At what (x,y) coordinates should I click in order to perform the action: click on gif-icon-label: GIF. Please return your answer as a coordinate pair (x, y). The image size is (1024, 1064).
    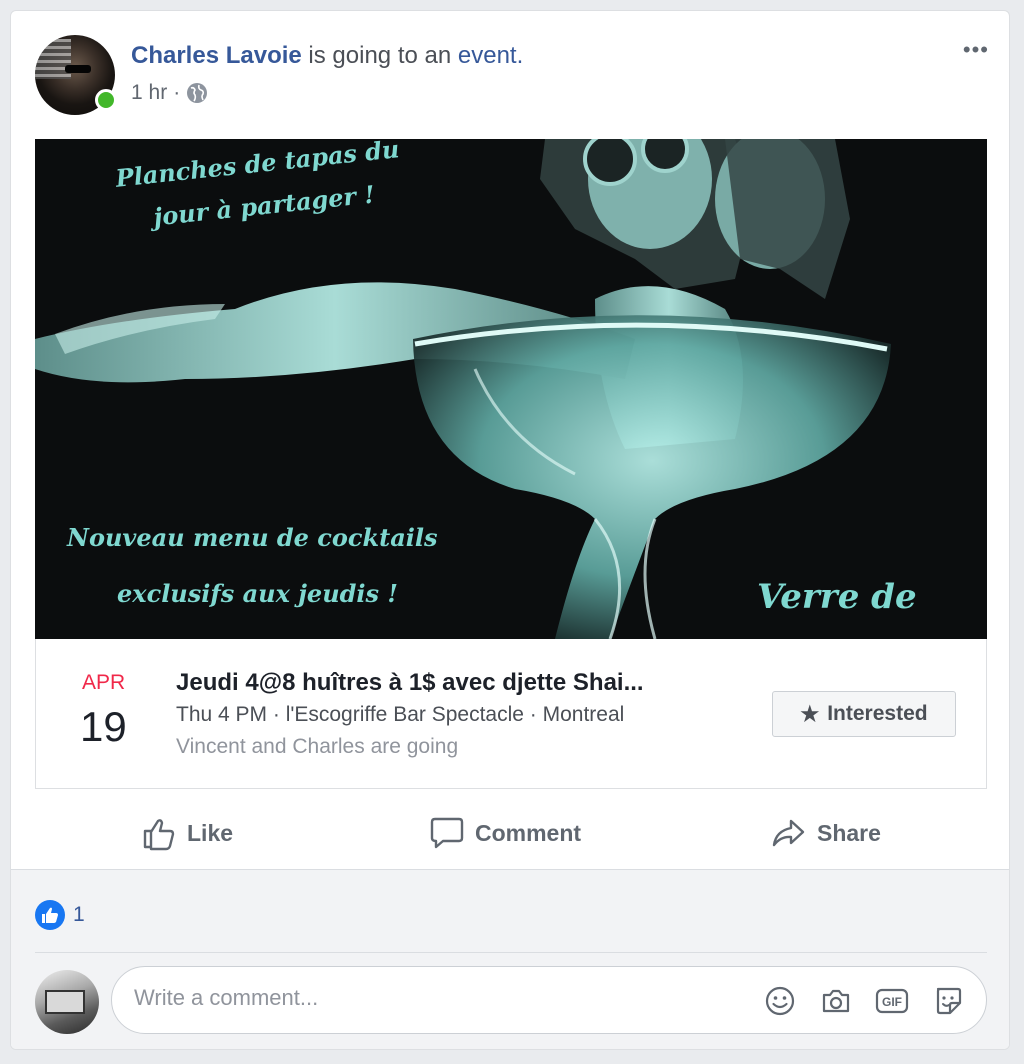
    Looking at the image, I should click on (892, 1002).